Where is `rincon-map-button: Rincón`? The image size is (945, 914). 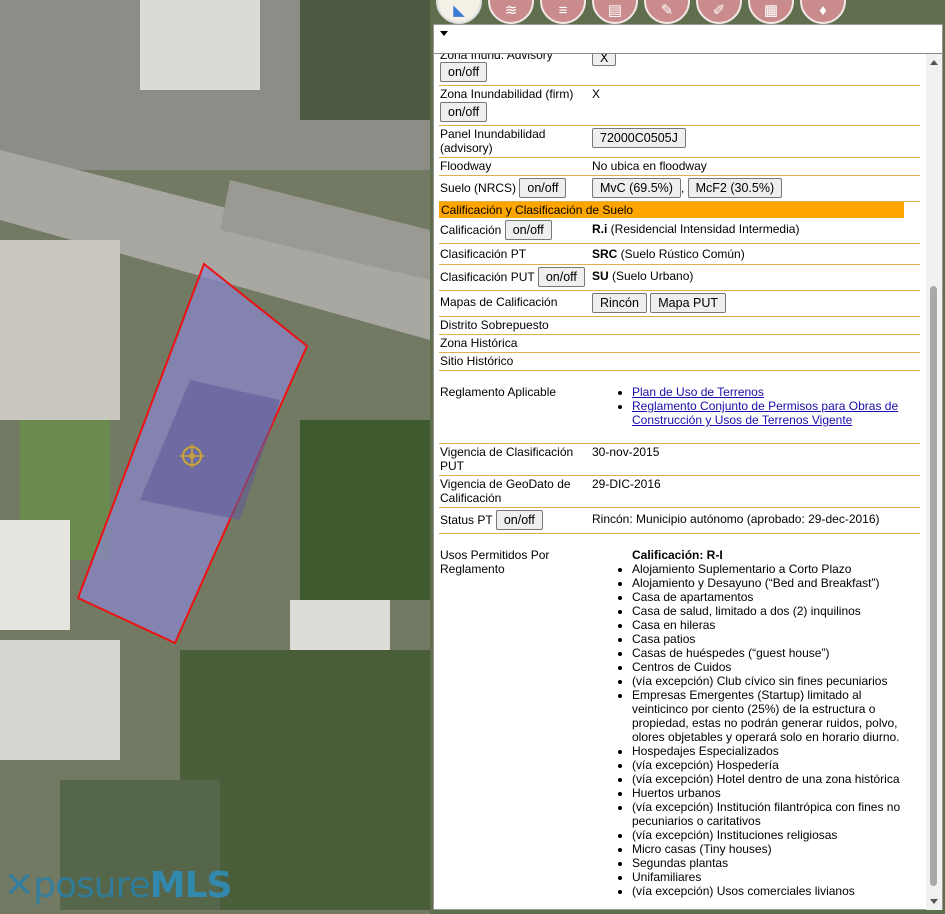 rincon-map-button: Rincón is located at coordinates (619, 303).